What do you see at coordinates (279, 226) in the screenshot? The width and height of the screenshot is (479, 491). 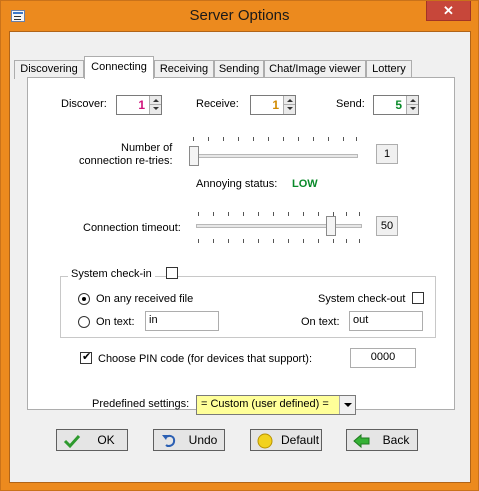 I see `timeout-slider-track` at bounding box center [279, 226].